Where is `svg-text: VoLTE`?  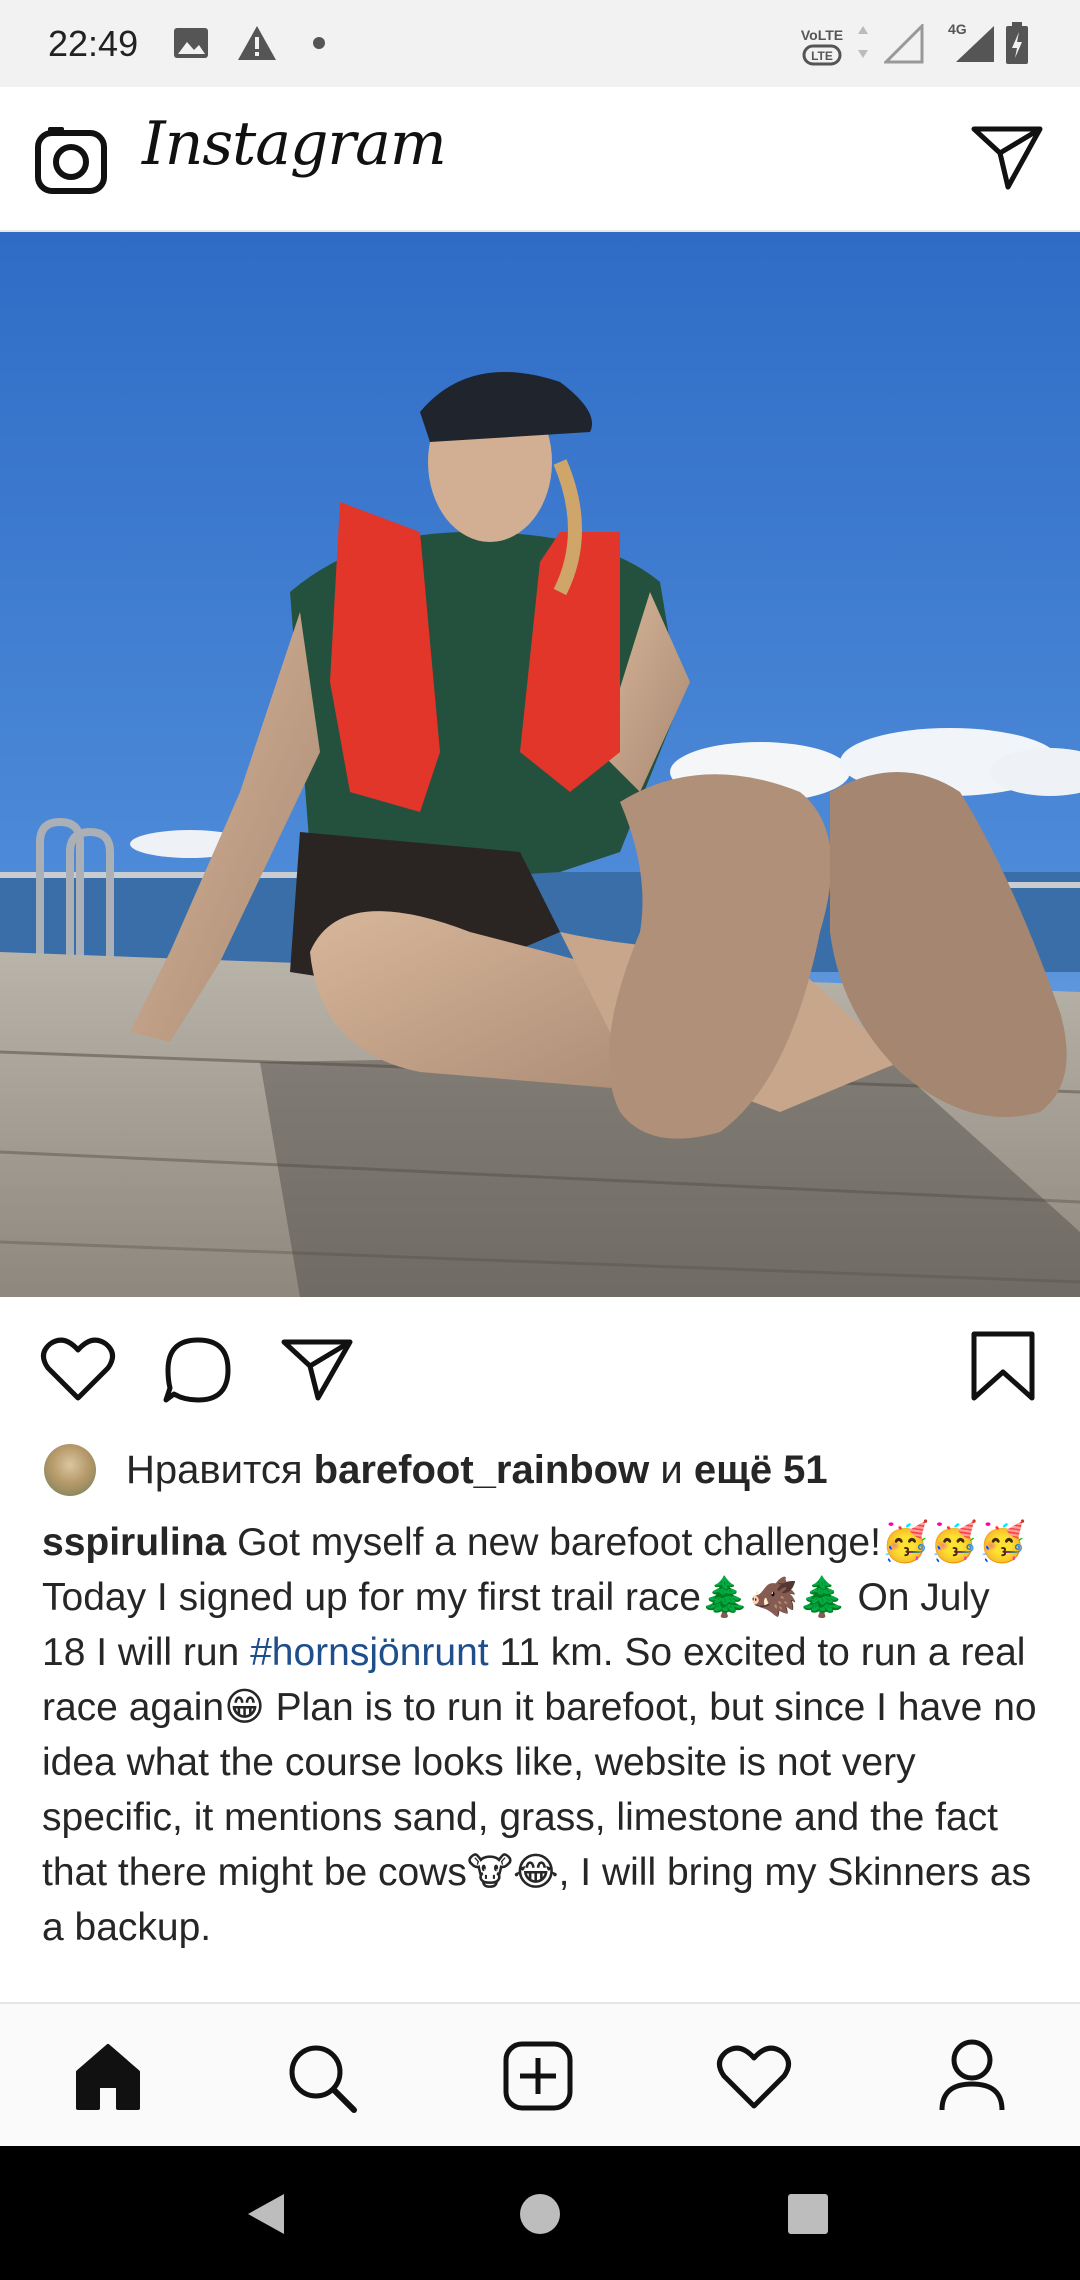 svg-text: VoLTE is located at coordinates (822, 35).